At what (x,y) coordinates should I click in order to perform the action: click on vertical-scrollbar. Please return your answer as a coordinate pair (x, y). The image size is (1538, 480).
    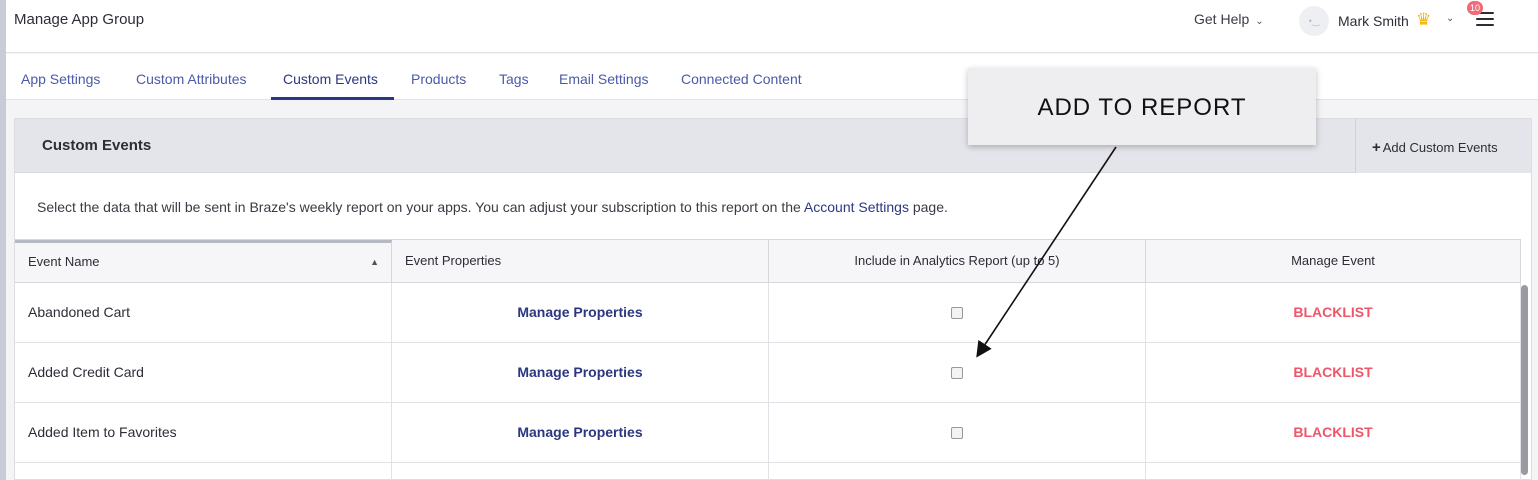
    Looking at the image, I should click on (1524, 380).